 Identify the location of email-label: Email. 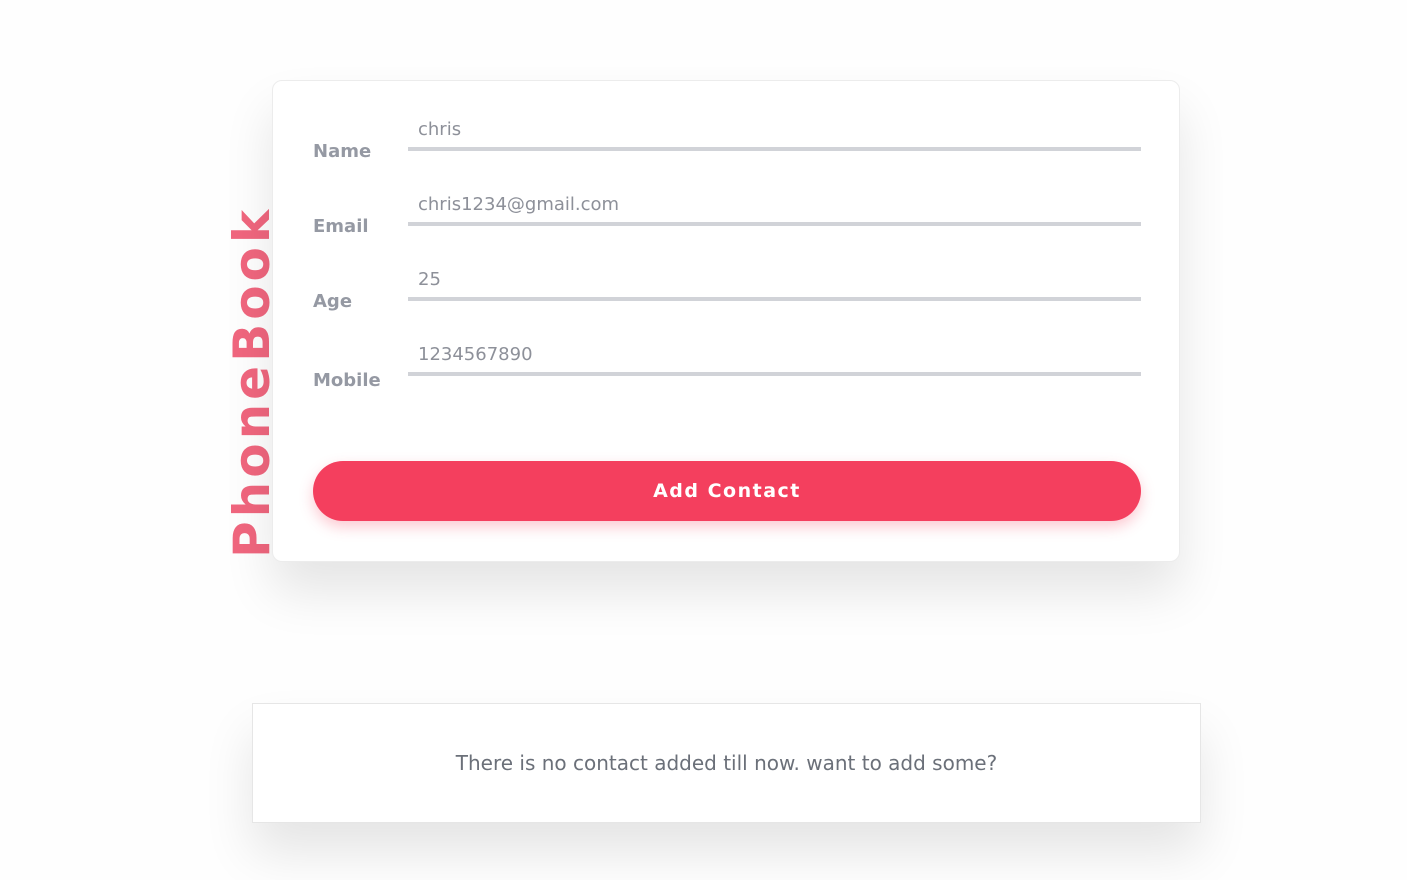
(341, 226).